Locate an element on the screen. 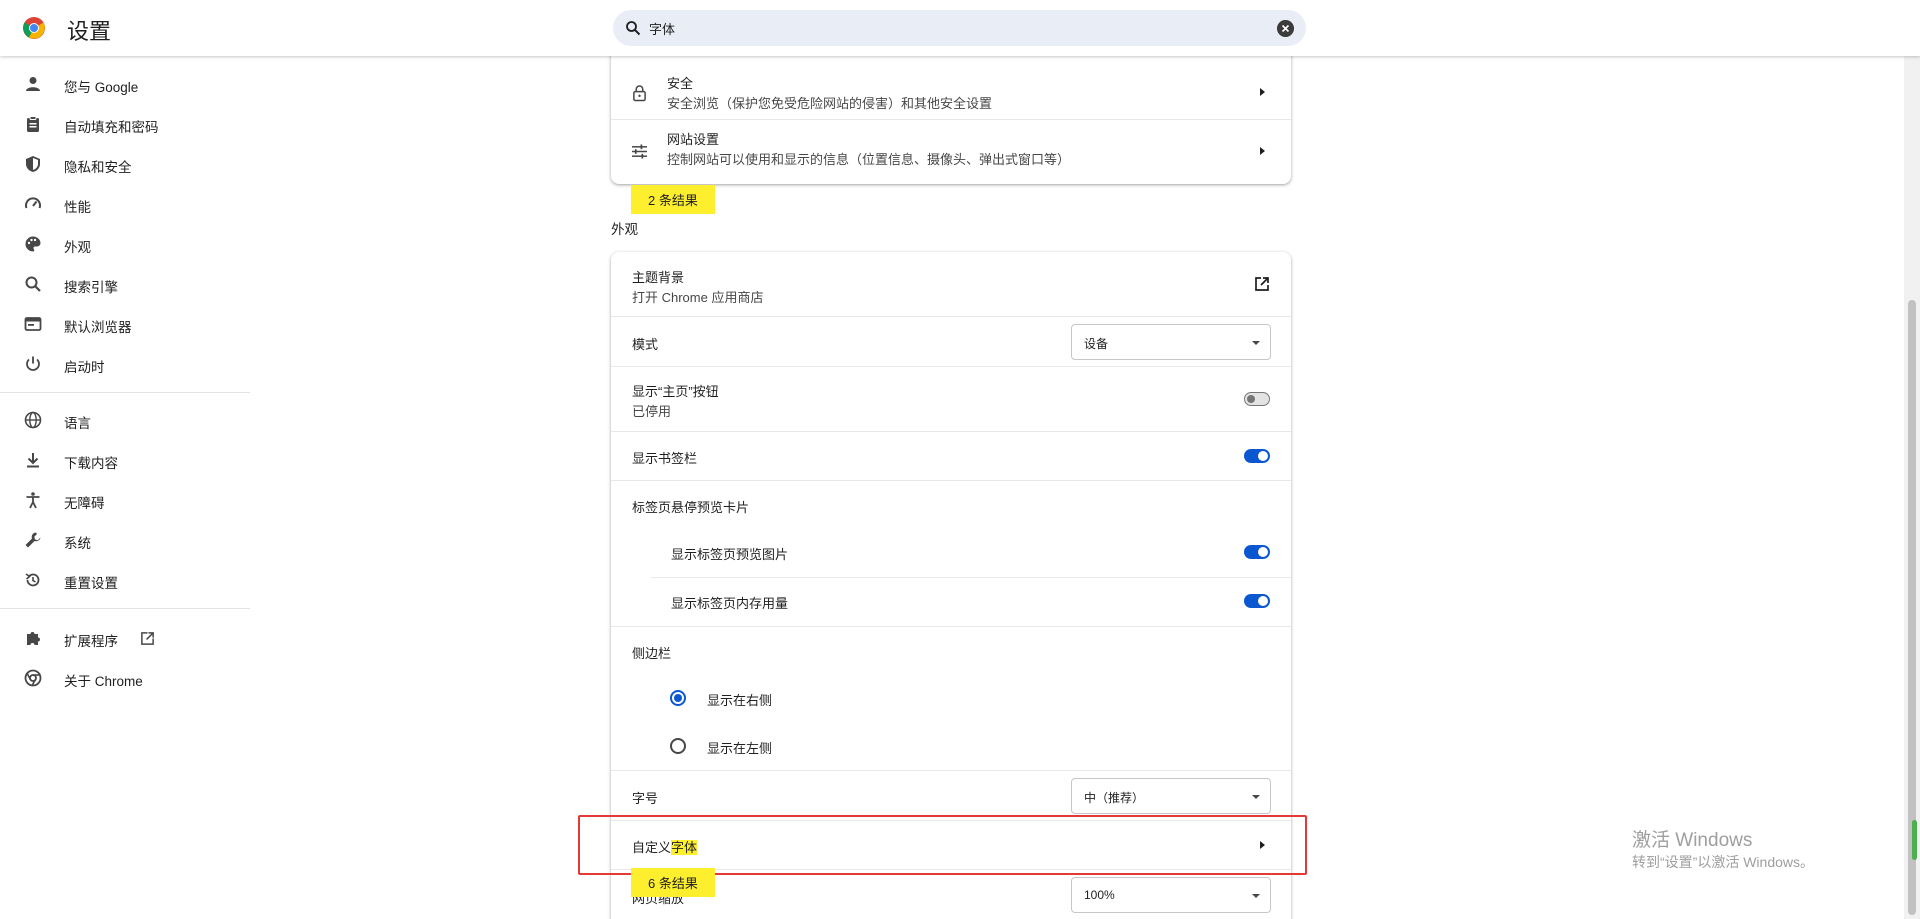  site-settings-row: 网站设置 控制网站可以使用和显示的信息（位置信息、摄像头、弹出式窗口等） is located at coordinates (951, 151).